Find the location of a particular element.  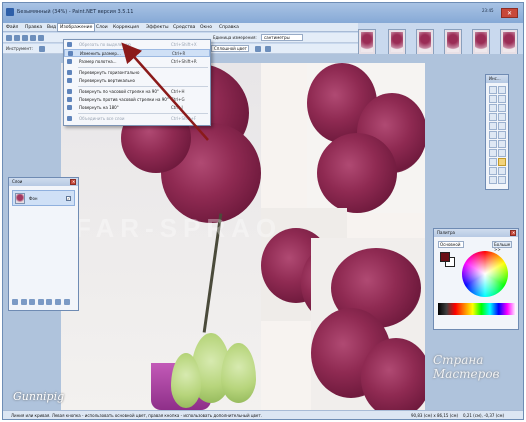

menu-item-flip-horizontal: Перевернуть горизонтально is located at coordinates (137, 73).